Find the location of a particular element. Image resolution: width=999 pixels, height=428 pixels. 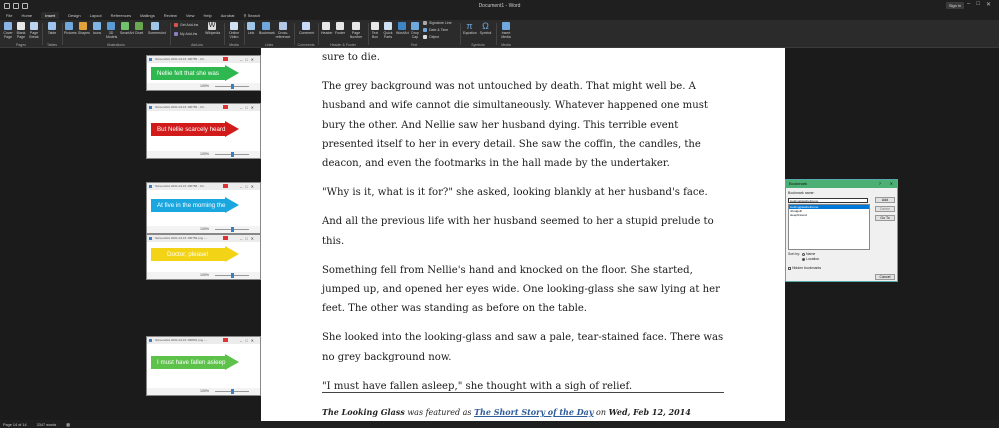

cover-page-button: Cover Page is located at coordinates (8, 30).